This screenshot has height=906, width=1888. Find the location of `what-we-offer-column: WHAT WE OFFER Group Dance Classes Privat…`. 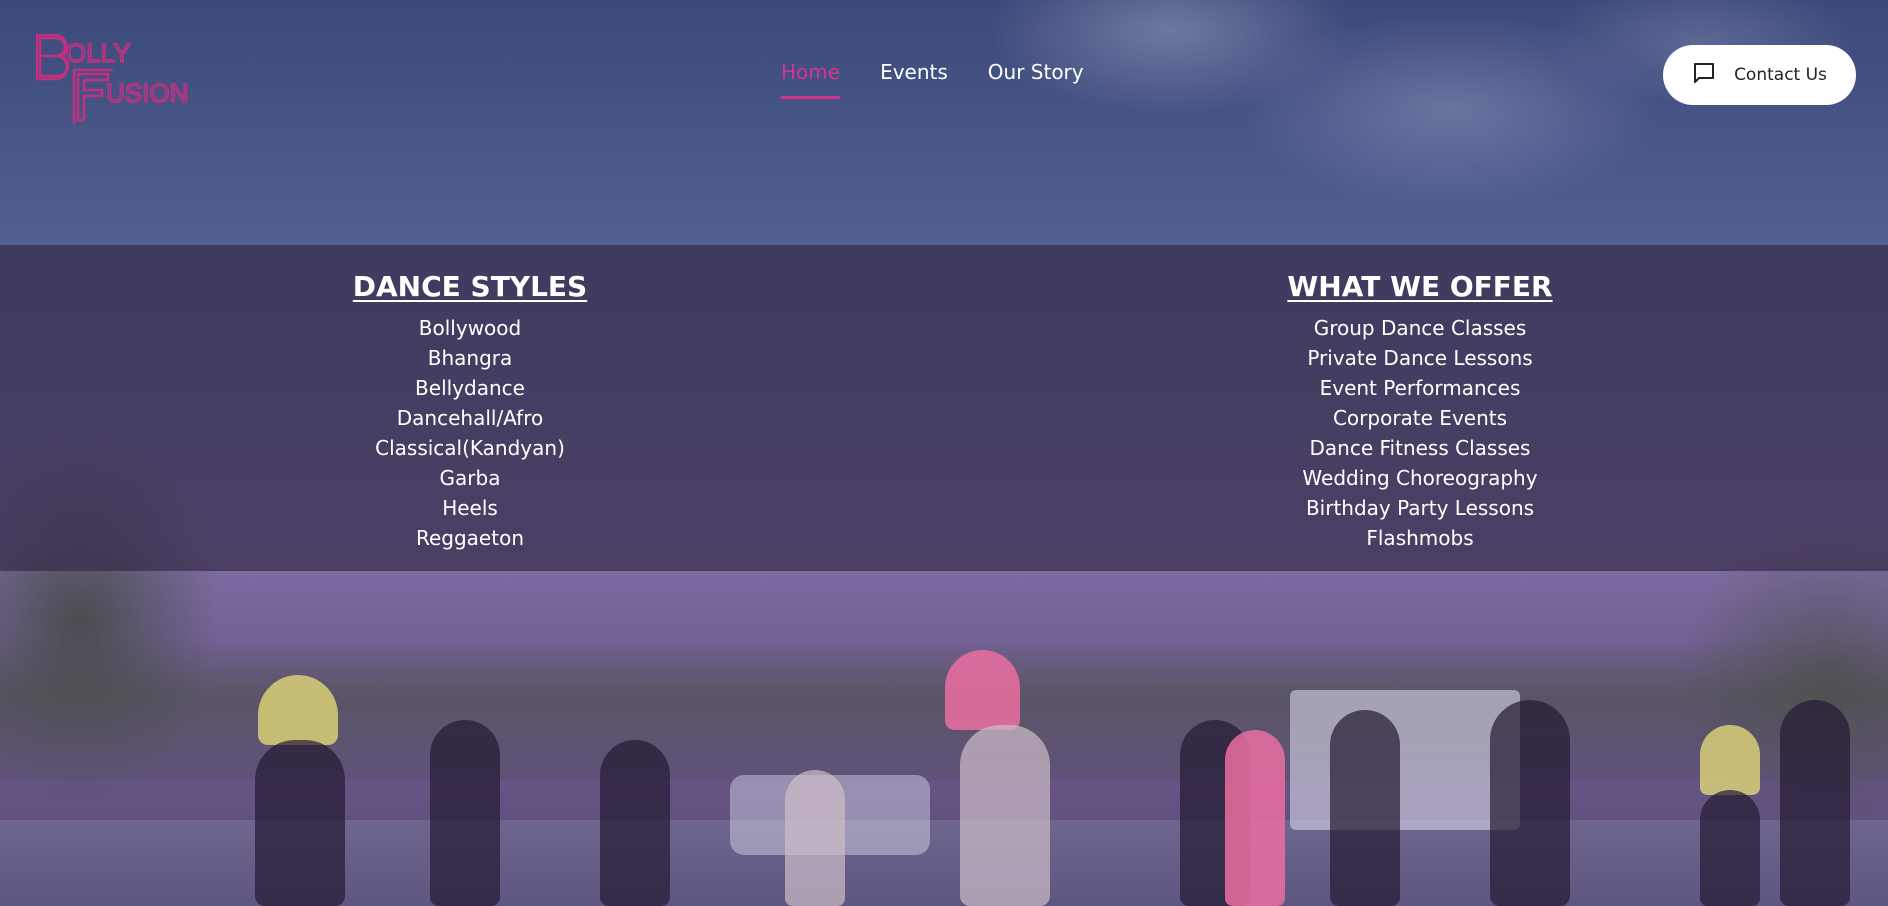

what-we-offer-column: WHAT WE OFFER Group Dance Classes Privat… is located at coordinates (1420, 410).